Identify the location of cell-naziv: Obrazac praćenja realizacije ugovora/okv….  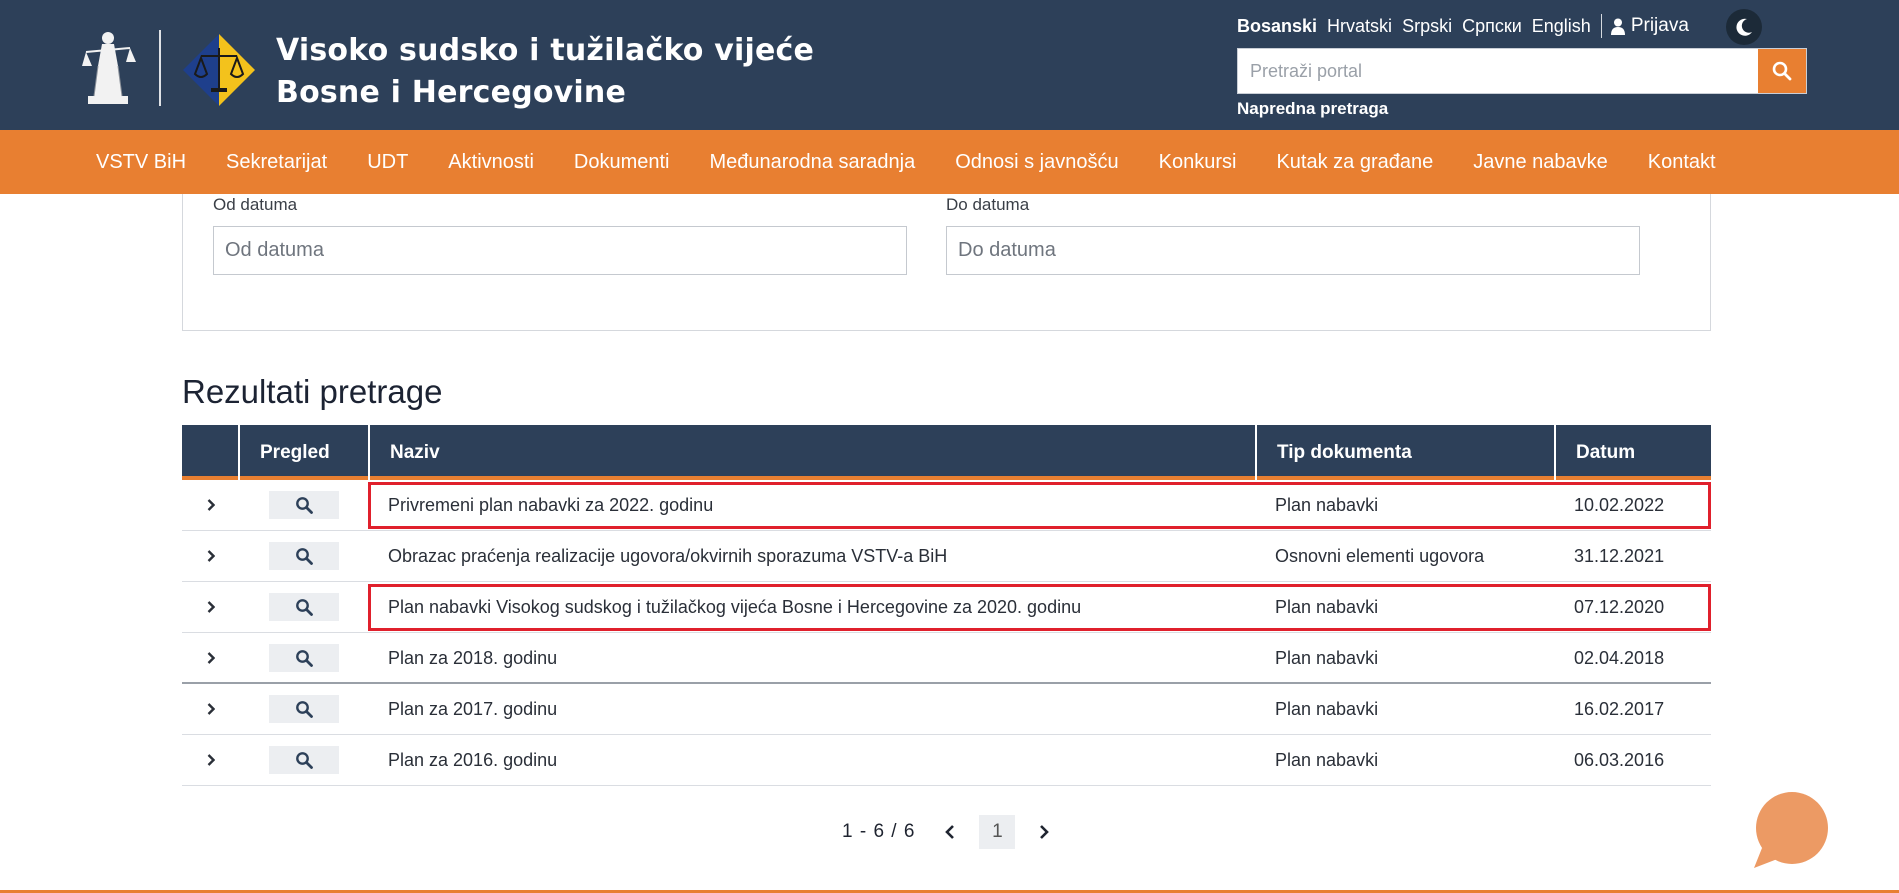
(667, 556).